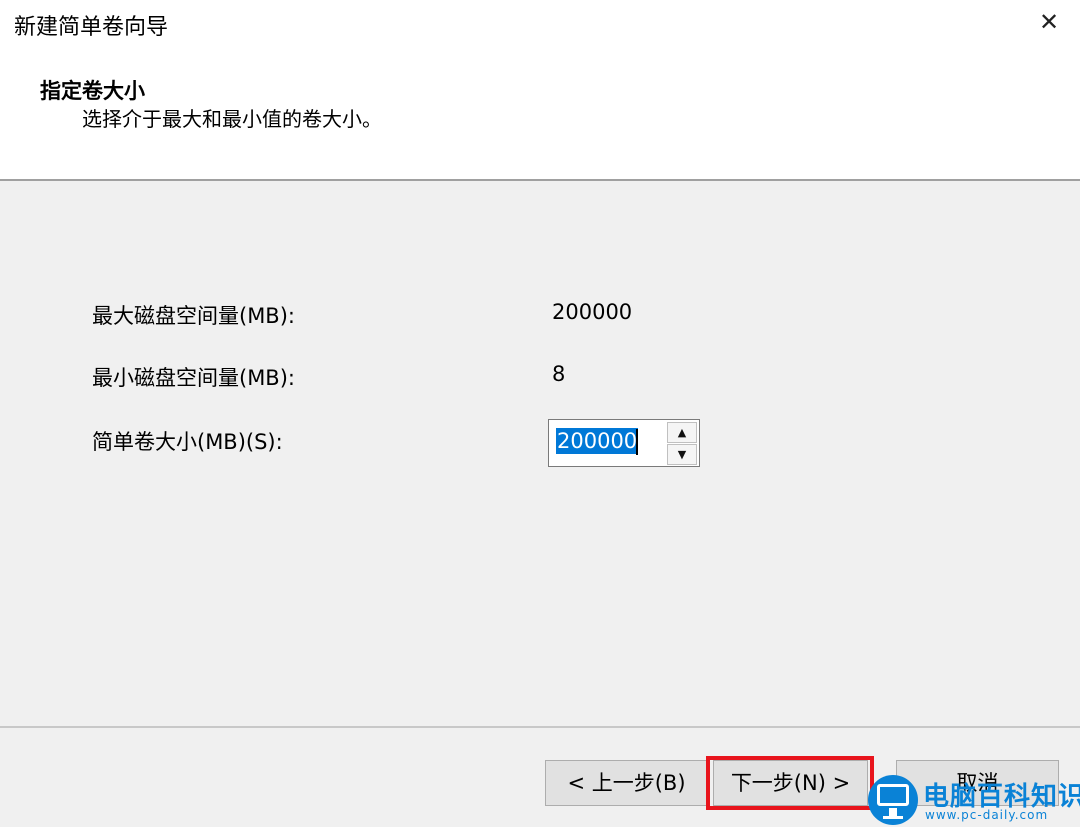 The image size is (1080, 827). I want to click on watermark: 电脑百科知识 www.pc-daily.com, so click(971, 799).